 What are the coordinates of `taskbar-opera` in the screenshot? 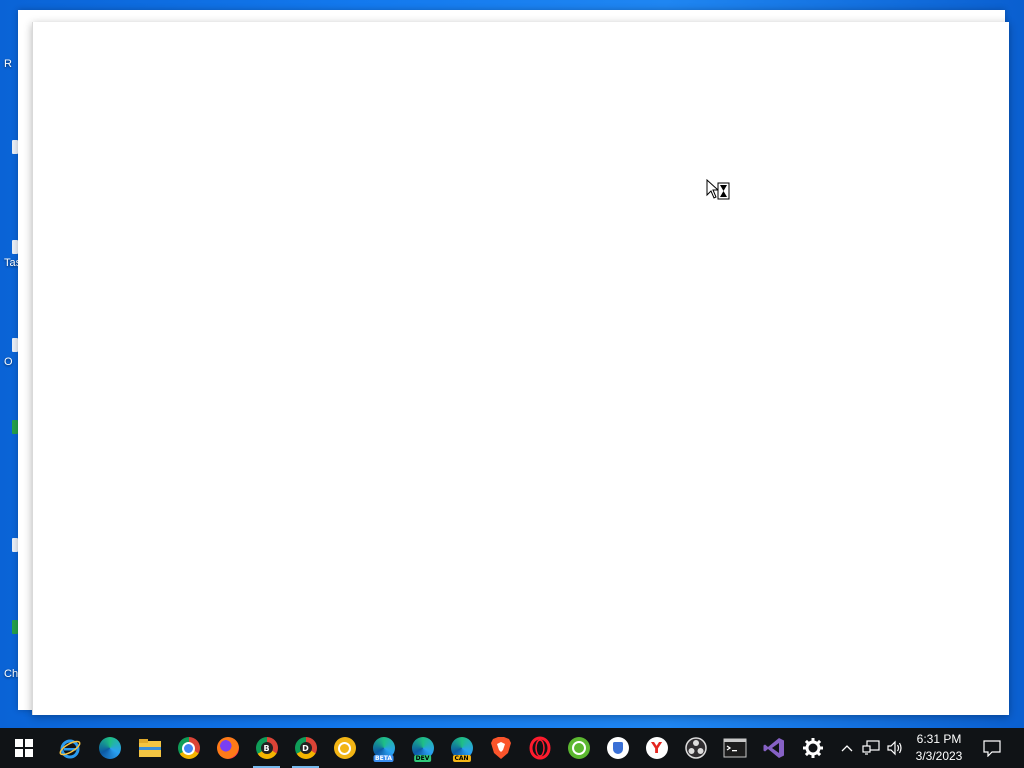 It's located at (539, 748).